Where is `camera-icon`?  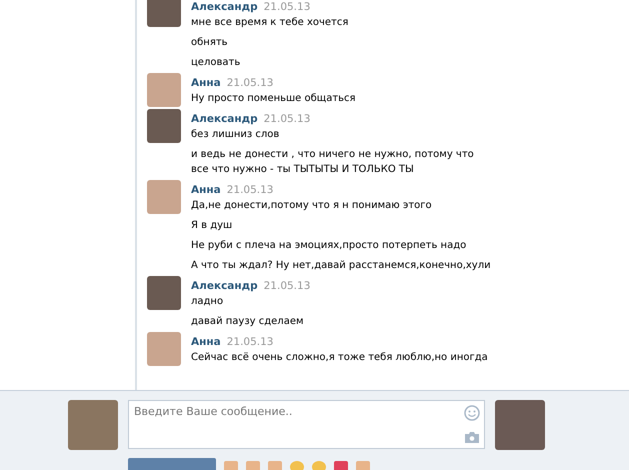
camera-icon is located at coordinates (472, 437).